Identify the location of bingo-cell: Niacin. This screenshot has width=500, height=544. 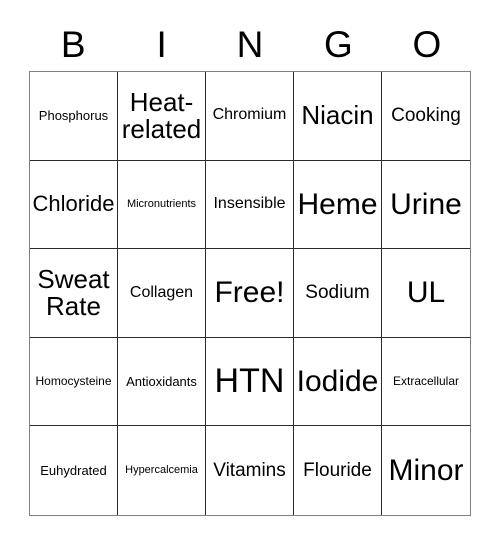
(338, 116).